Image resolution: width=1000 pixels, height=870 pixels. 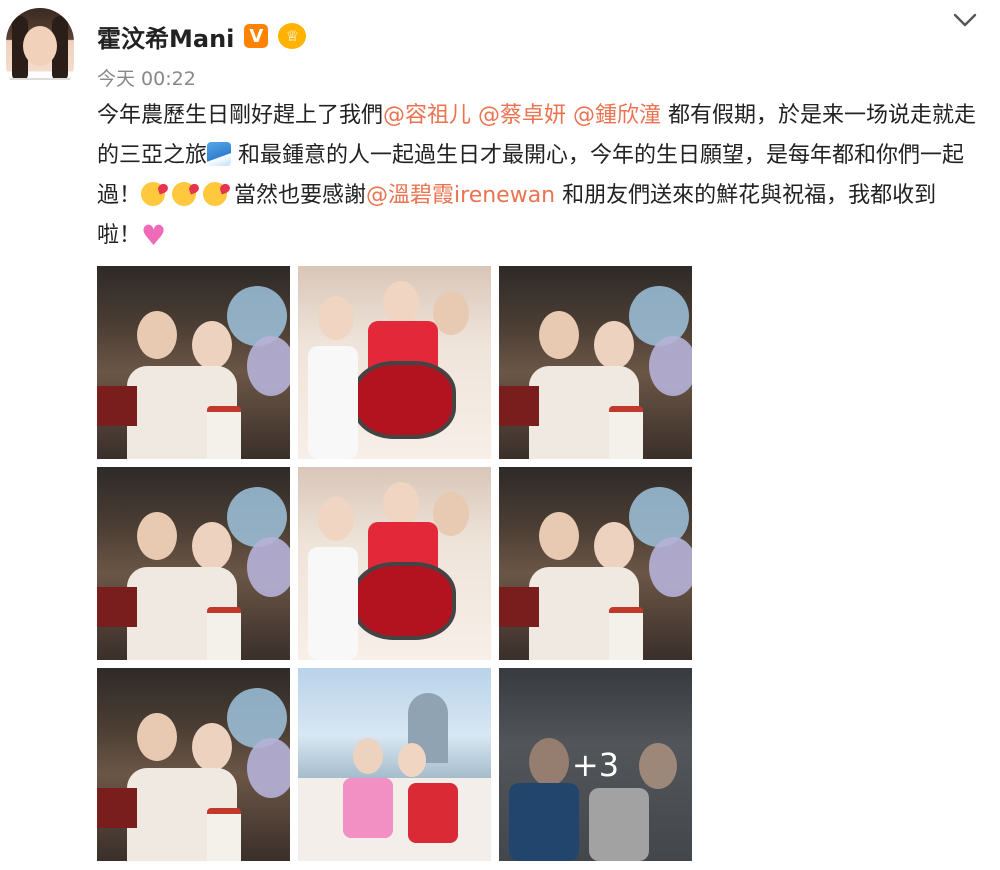 I want to click on author-name: 霍汶希Mani, so click(x=165, y=36).